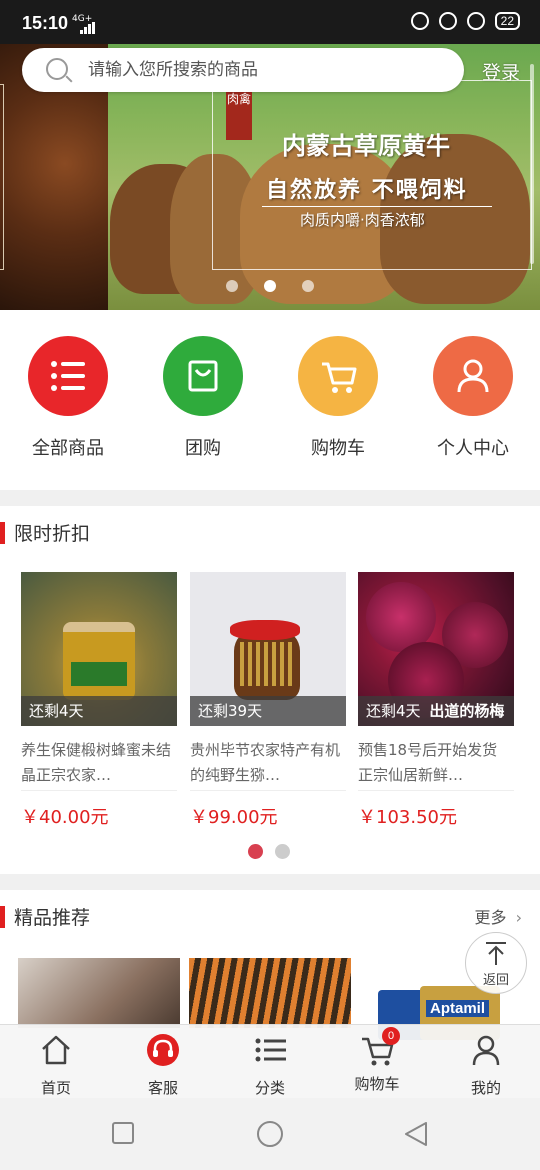 The image size is (540, 1170). What do you see at coordinates (203, 448) in the screenshot?
I see `category-label: 团购` at bounding box center [203, 448].